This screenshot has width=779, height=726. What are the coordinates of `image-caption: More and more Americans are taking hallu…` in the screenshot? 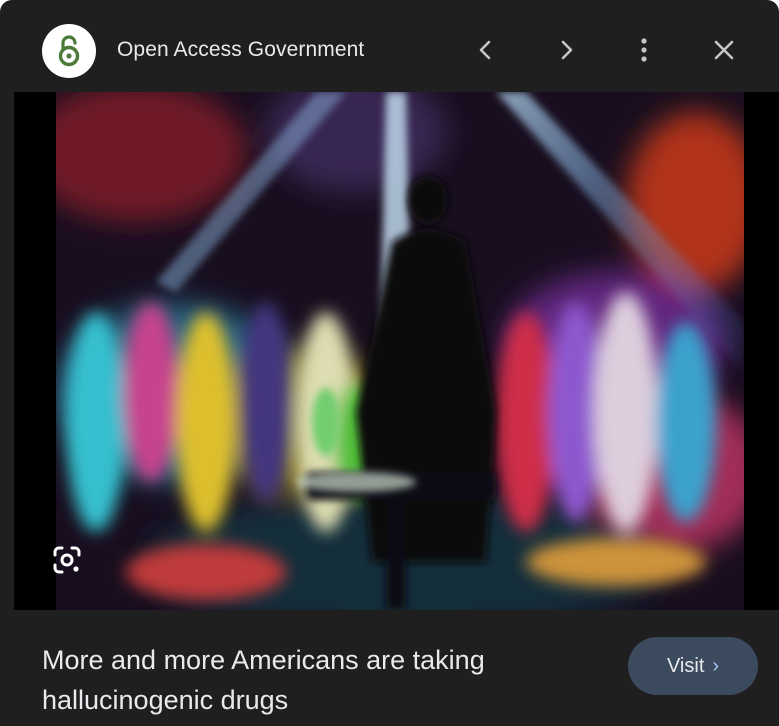 It's located at (312, 680).